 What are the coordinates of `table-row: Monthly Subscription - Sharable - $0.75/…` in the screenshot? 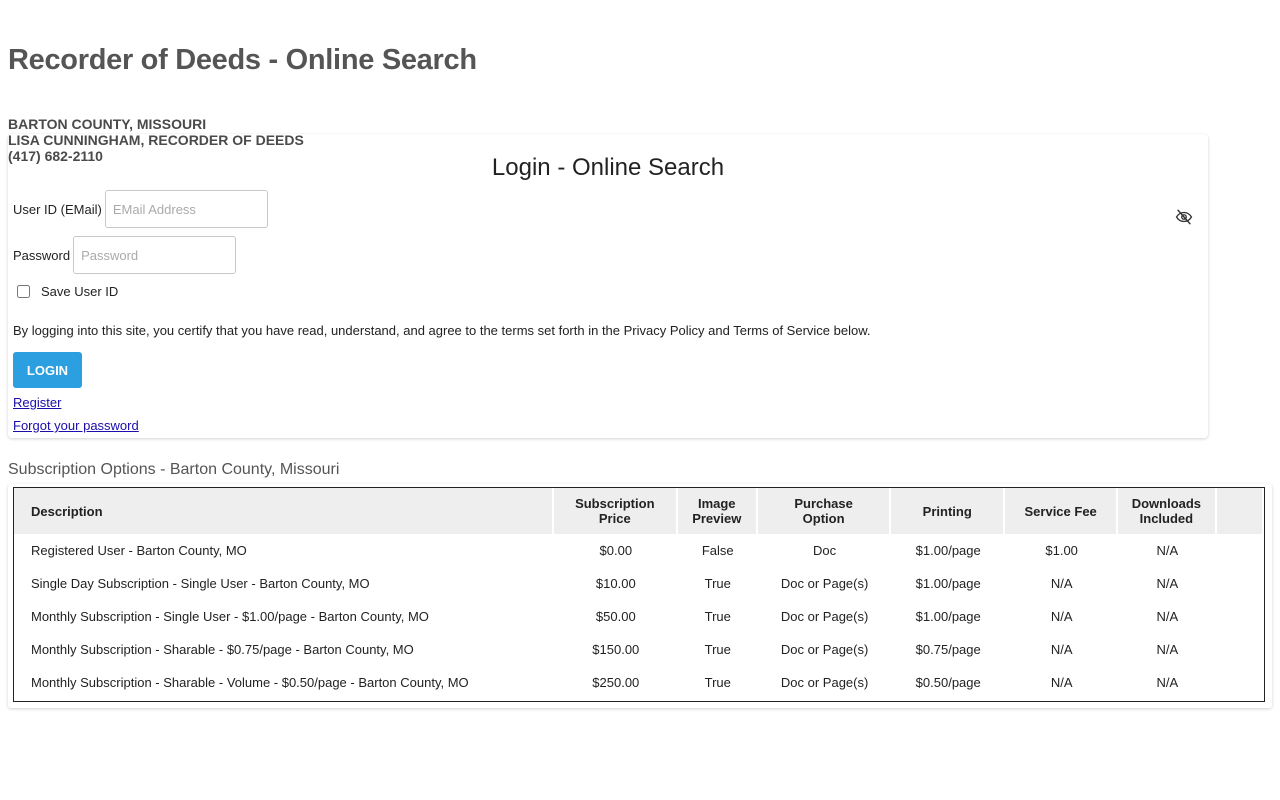 It's located at (639, 649).